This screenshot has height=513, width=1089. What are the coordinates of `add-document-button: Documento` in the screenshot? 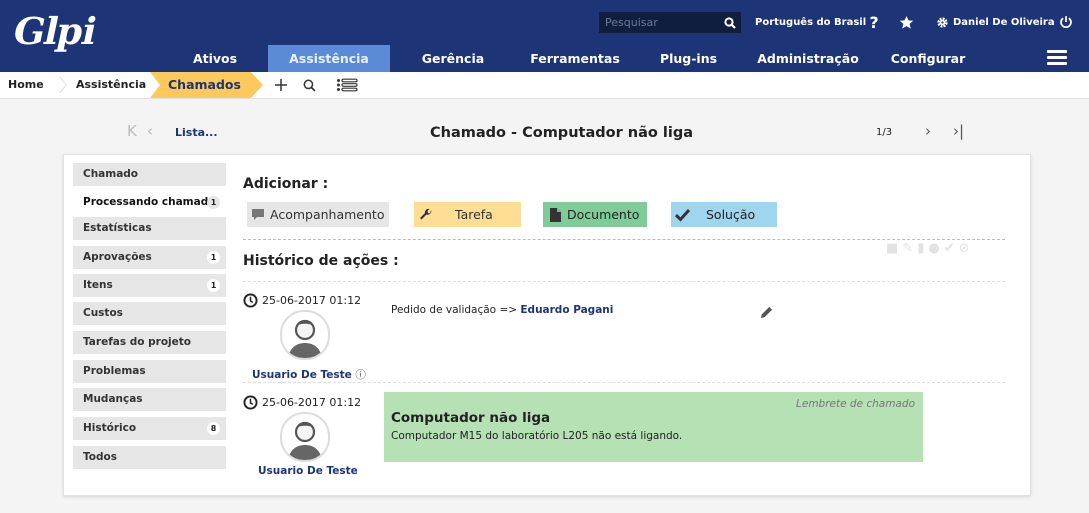 It's located at (595, 214).